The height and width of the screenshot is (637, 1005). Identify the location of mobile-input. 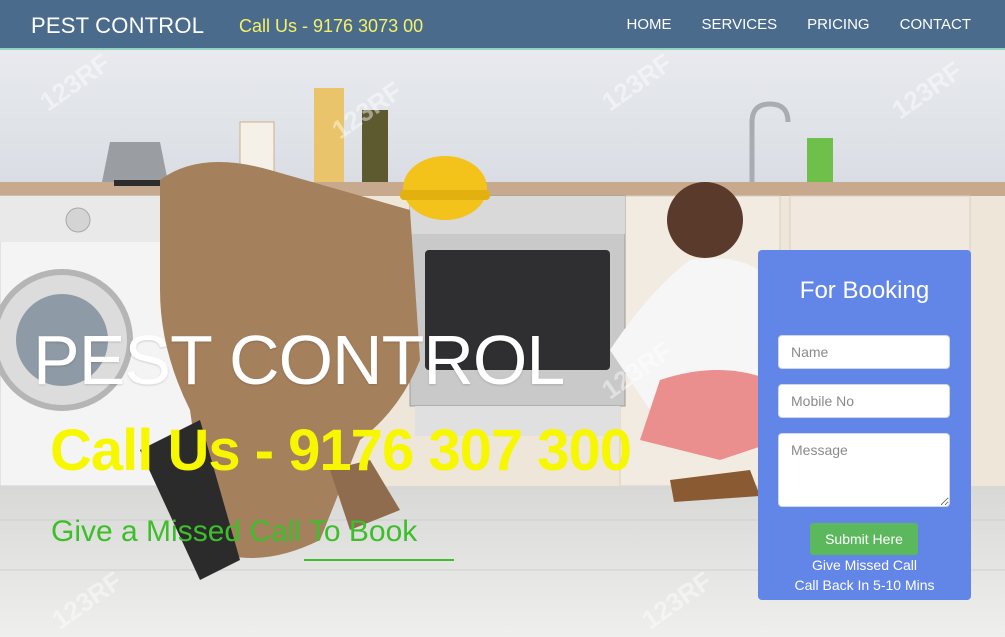
(864, 401).